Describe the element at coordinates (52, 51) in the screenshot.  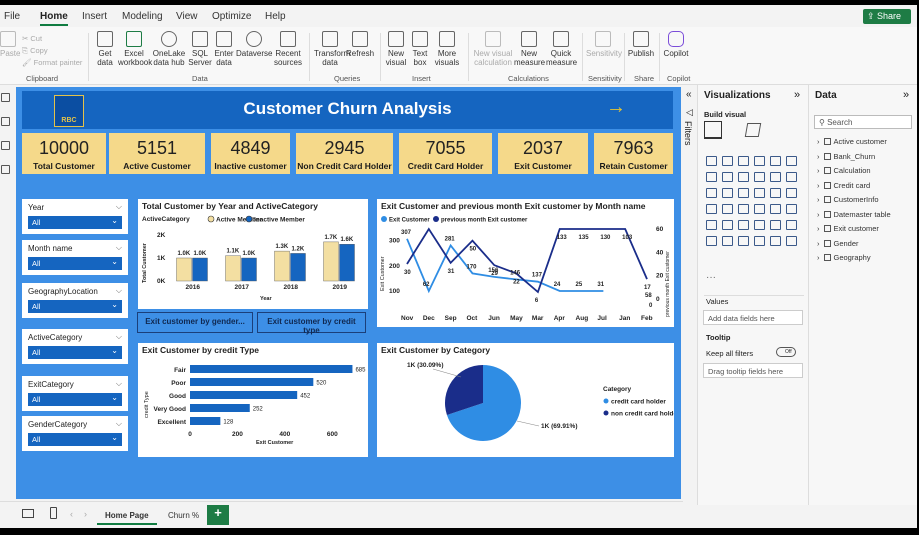
I see `copy-button: ⎘ Copy` at that location.